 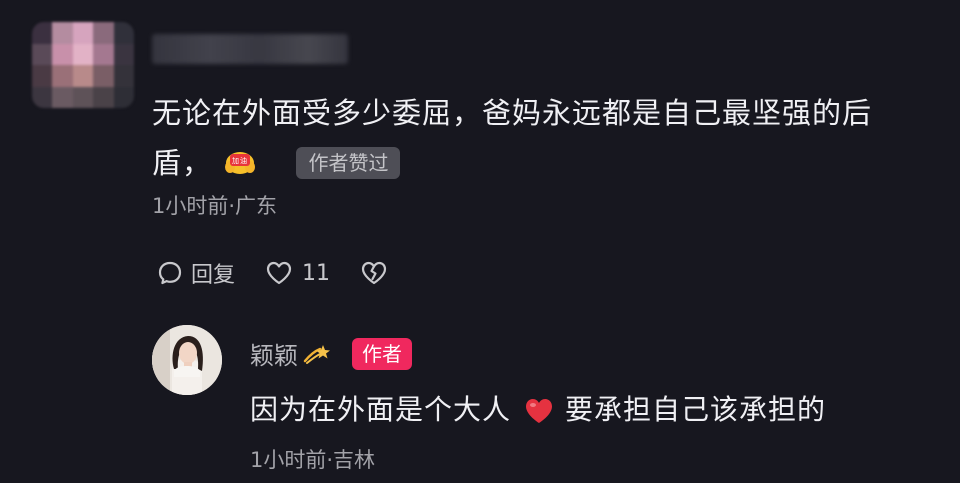 I want to click on cheer-emoji-icon: 加油, so click(x=240, y=157).